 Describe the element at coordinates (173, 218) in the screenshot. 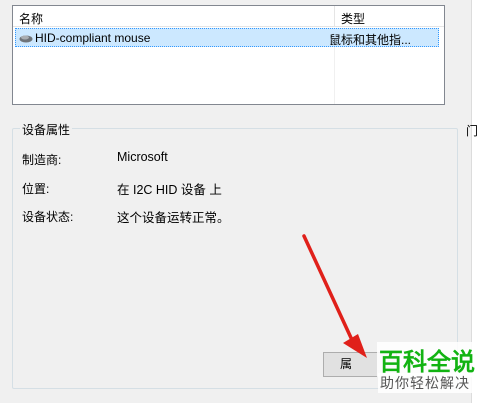

I see `device-status-value: 这个设备运转正常。` at that location.